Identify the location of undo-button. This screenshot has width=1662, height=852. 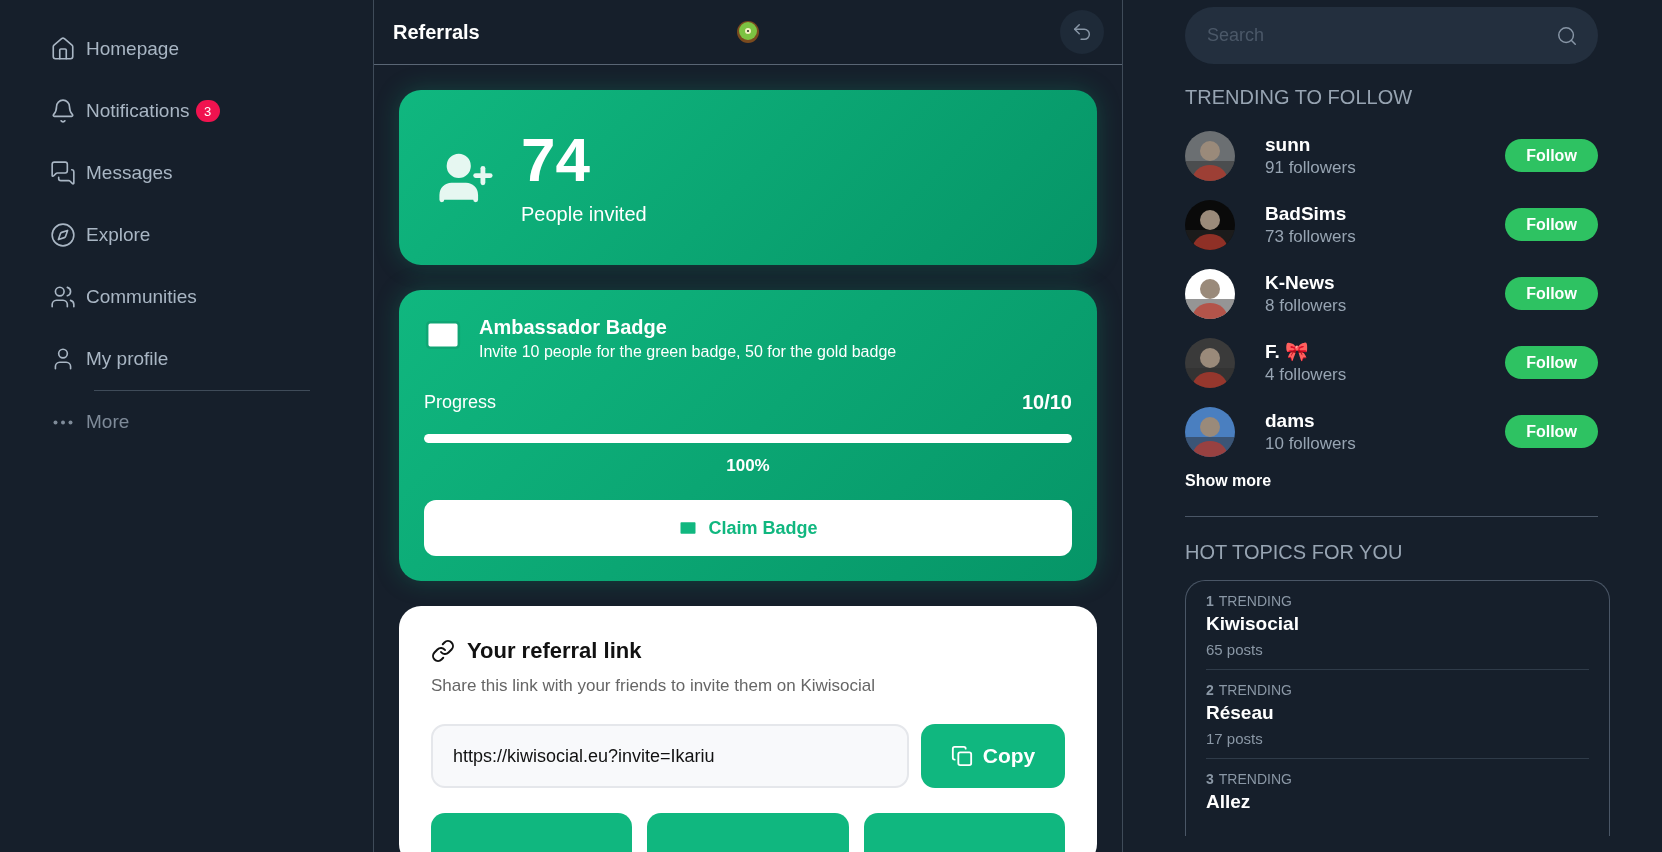
(1082, 32).